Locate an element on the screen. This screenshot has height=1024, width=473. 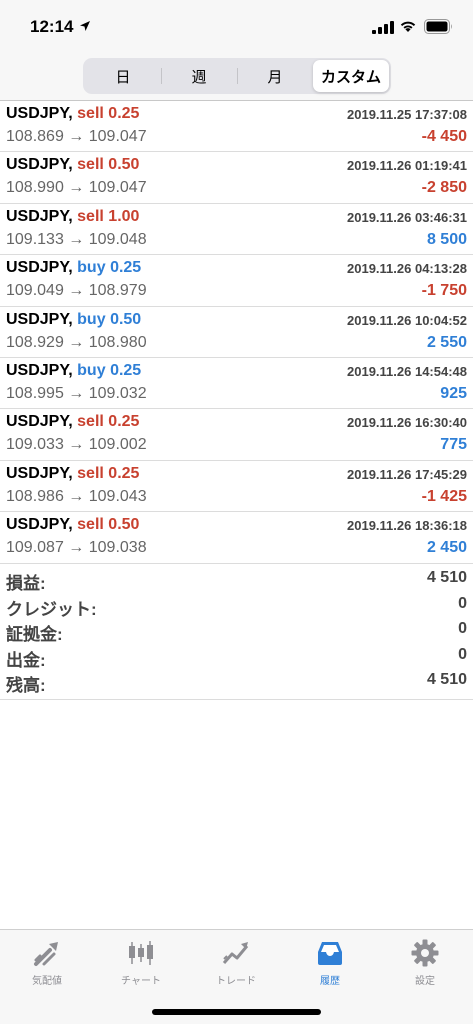
summary-label: 出金: is located at coordinates (26, 660).